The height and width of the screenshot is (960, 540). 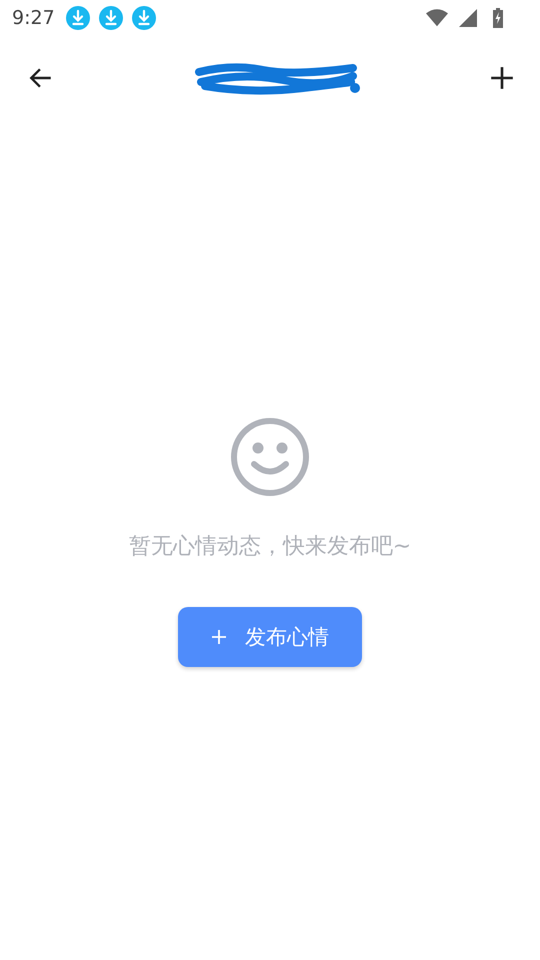 I want to click on add-icon, so click(x=502, y=78).